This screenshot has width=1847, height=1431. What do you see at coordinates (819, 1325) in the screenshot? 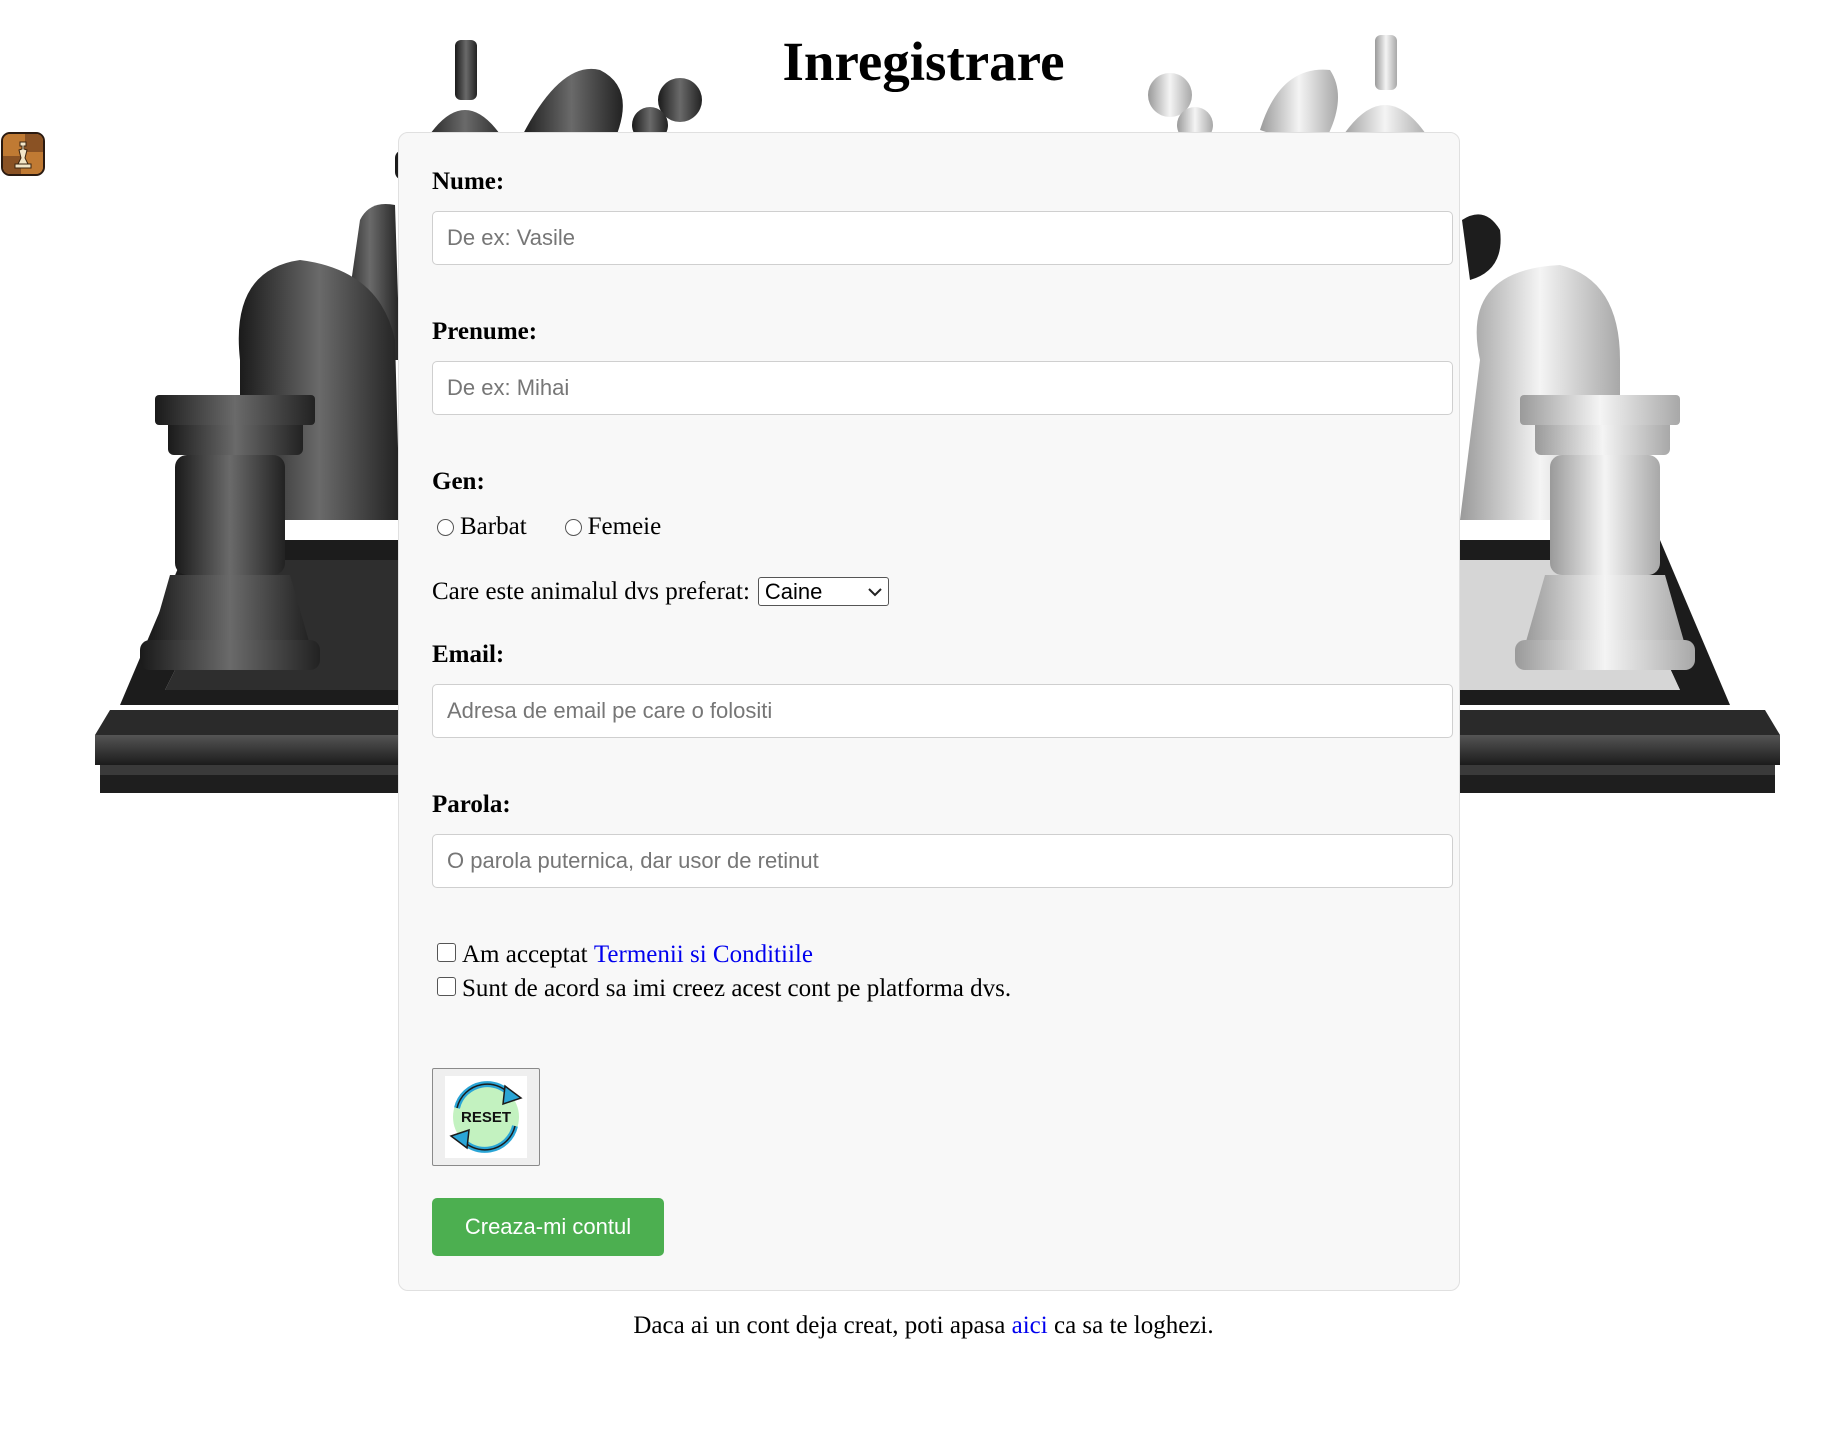
I see `footer-prefix: Daca ai un cont deja creat, poti apasa` at bounding box center [819, 1325].